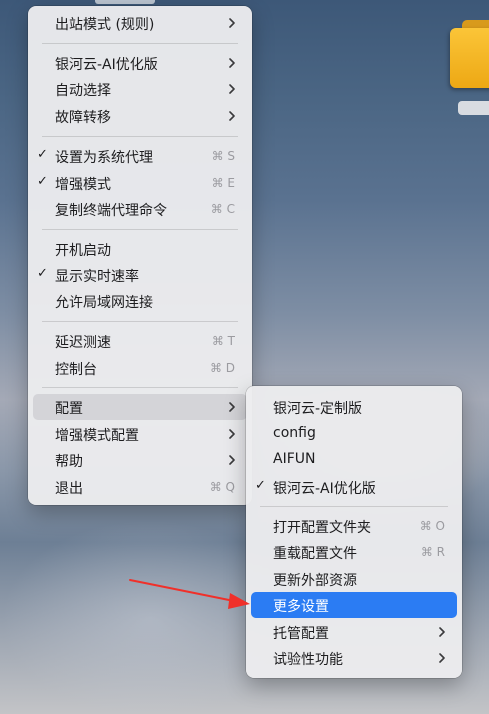 This screenshot has height=714, width=489. What do you see at coordinates (140, 434) in the screenshot?
I see `menu-item-enhanced-mode-config: 增强模式配置` at bounding box center [140, 434].